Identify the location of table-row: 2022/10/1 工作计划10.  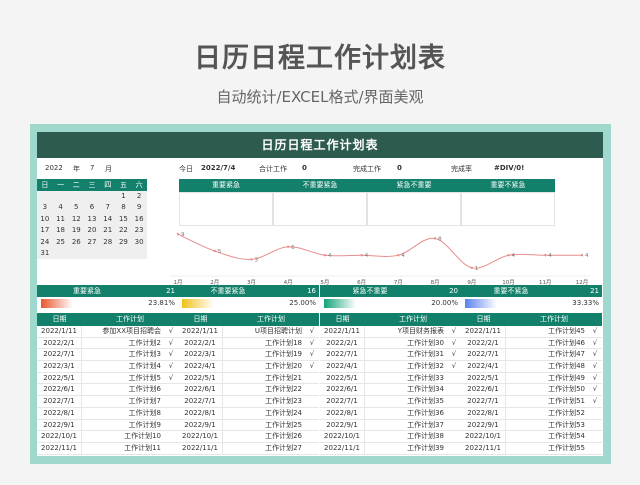
(107, 437).